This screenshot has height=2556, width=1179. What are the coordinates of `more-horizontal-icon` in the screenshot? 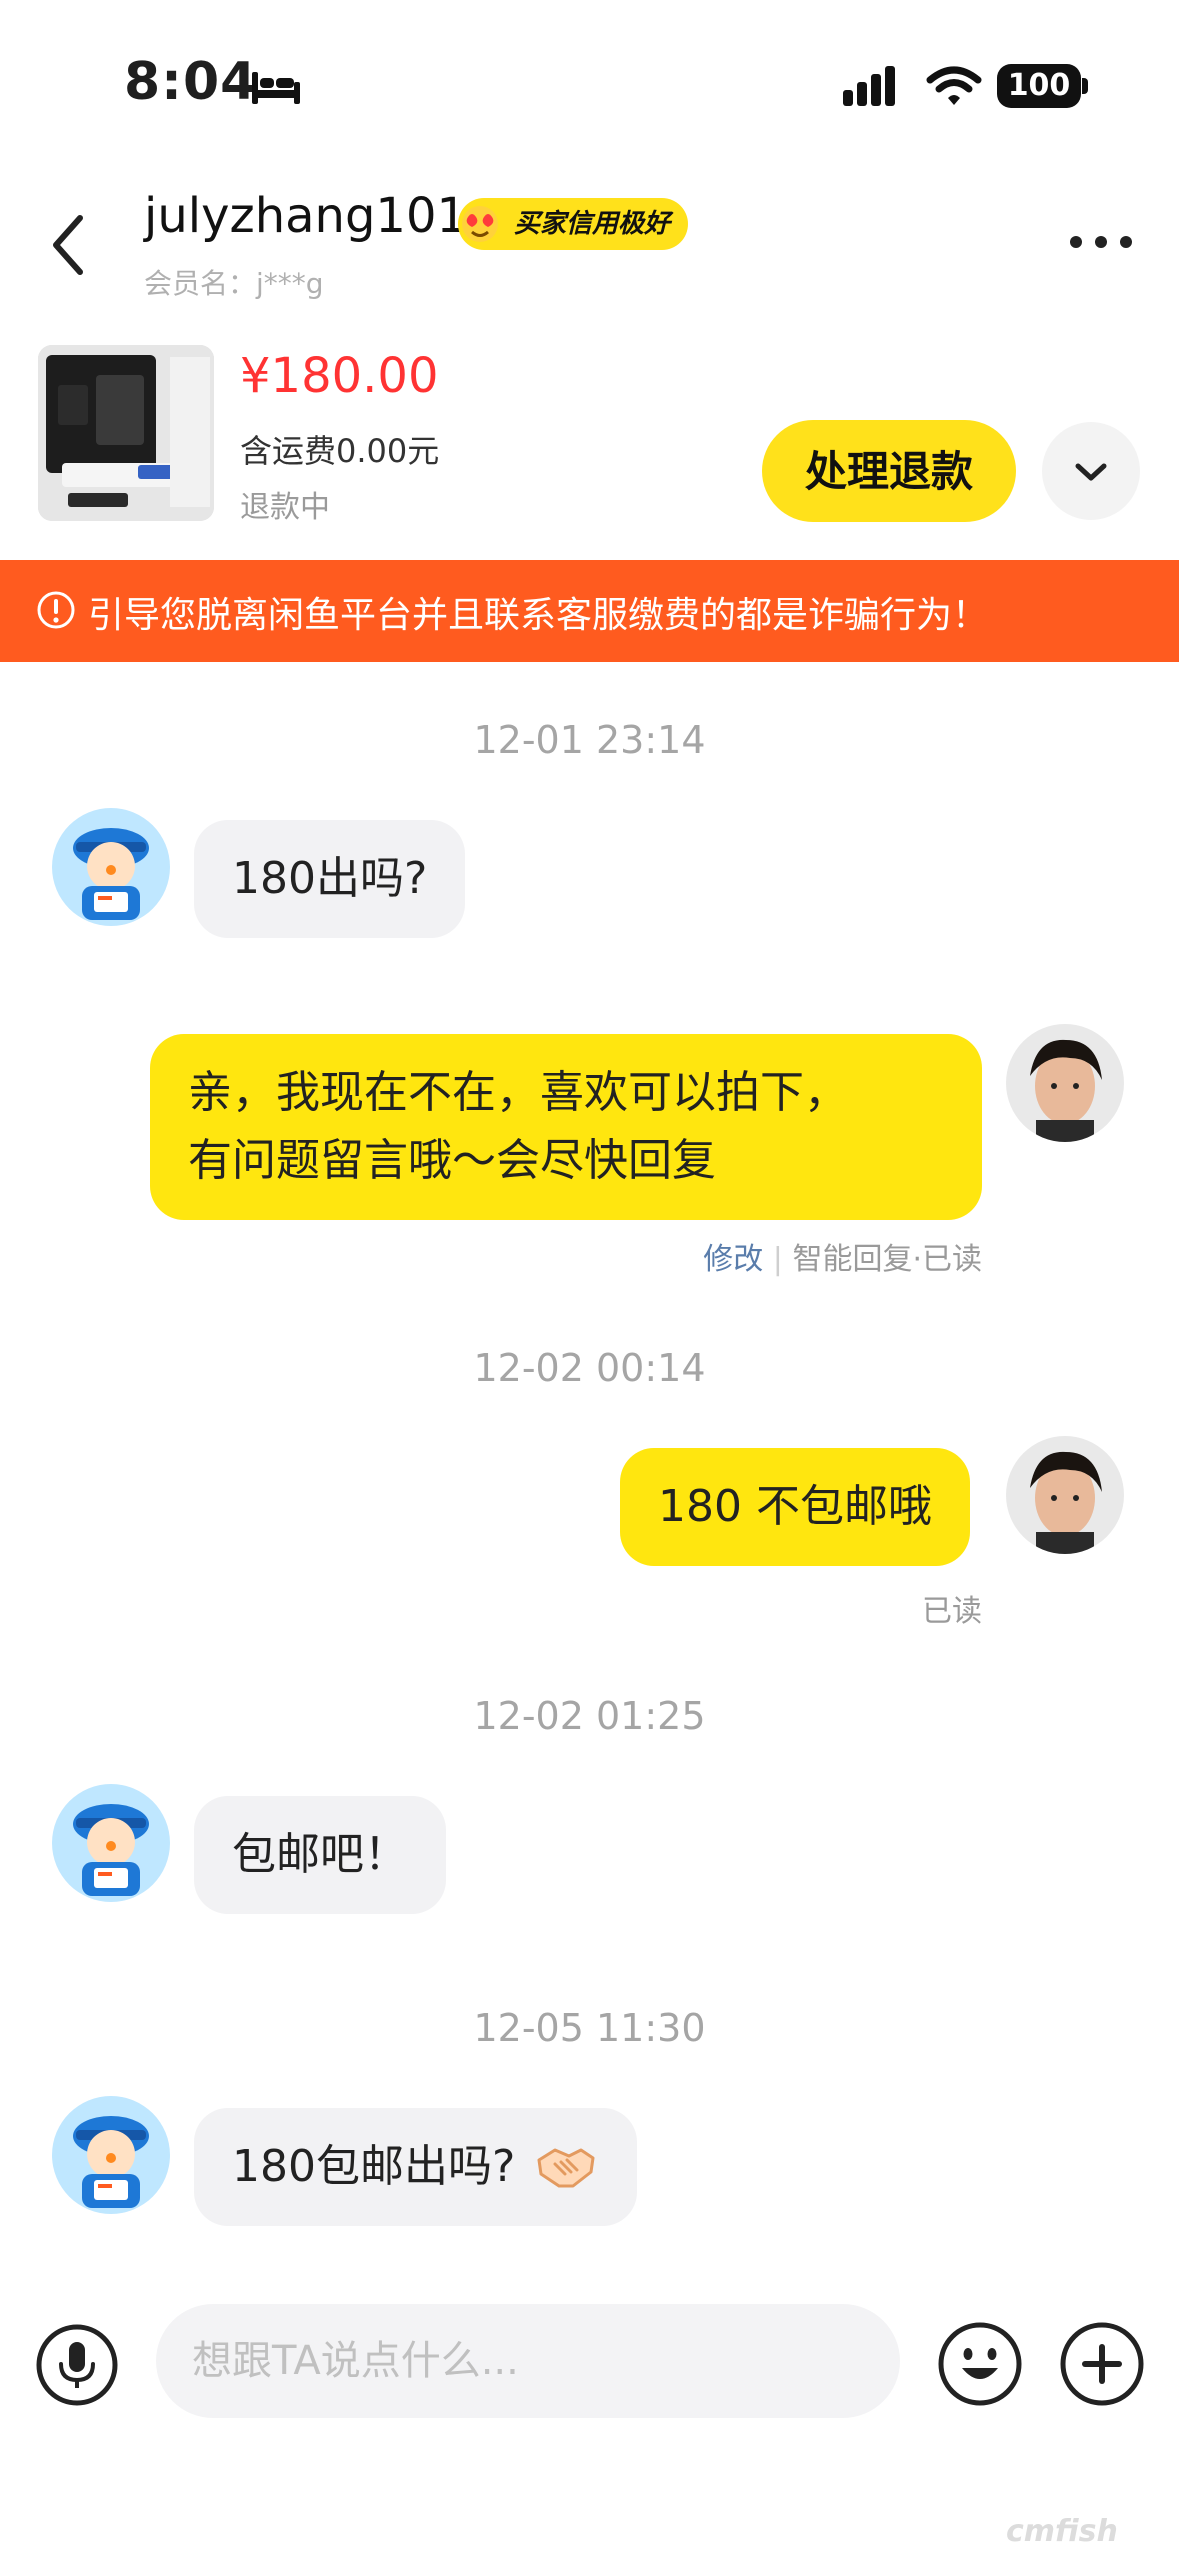 It's located at (1101, 242).